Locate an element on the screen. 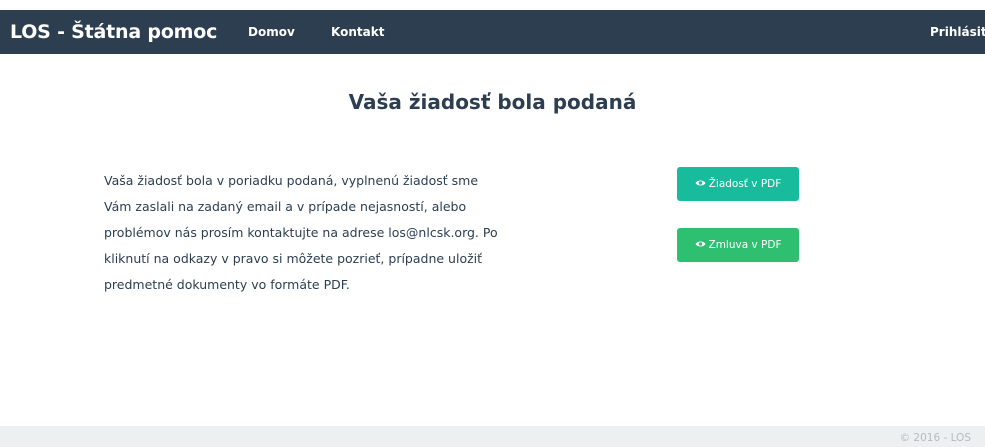 The image size is (985, 447). copyright-text: © 2016 - LOS is located at coordinates (935, 438).